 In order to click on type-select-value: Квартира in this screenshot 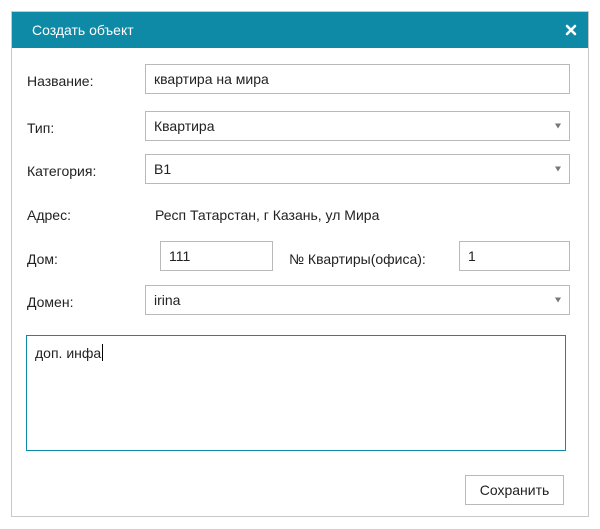, I will do `click(184, 126)`.